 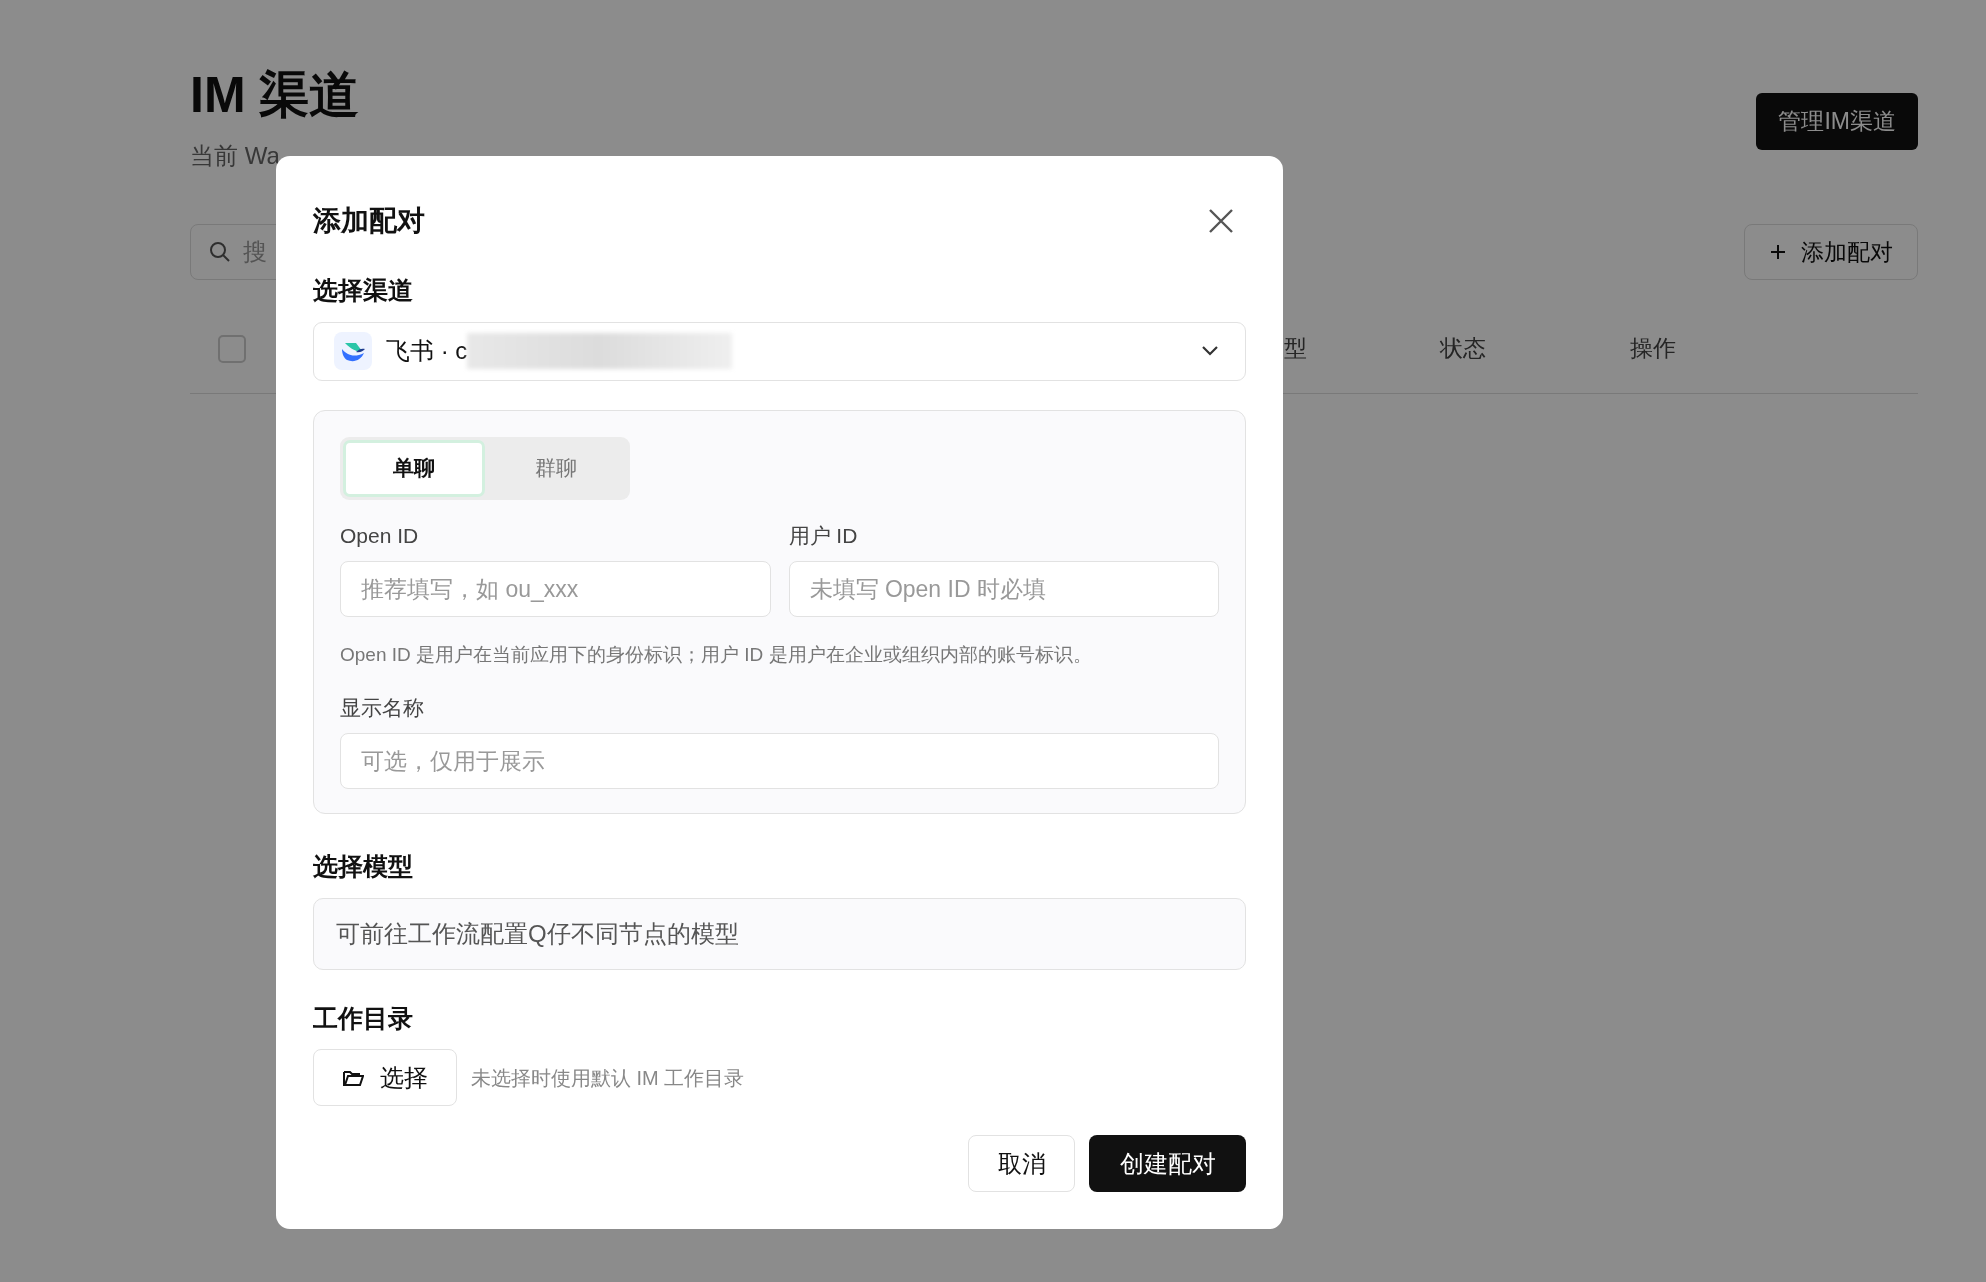 I want to click on chat-type-tab: 群聊, so click(x=556, y=468).